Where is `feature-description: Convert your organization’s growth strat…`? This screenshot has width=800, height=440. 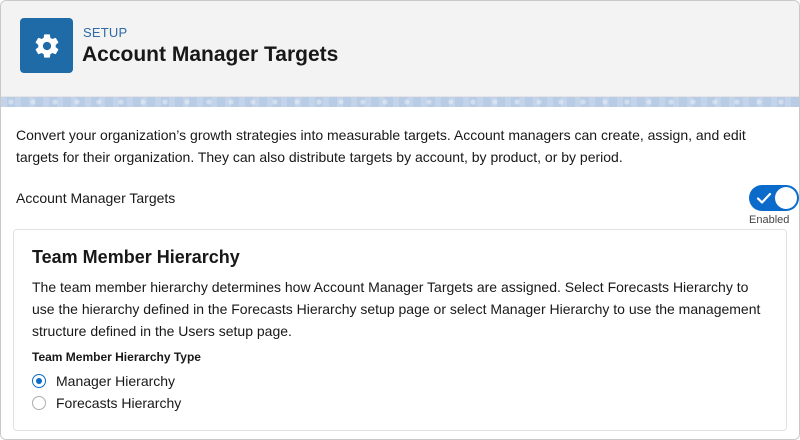
feature-description: Convert your organization’s growth strat… is located at coordinates (381, 146).